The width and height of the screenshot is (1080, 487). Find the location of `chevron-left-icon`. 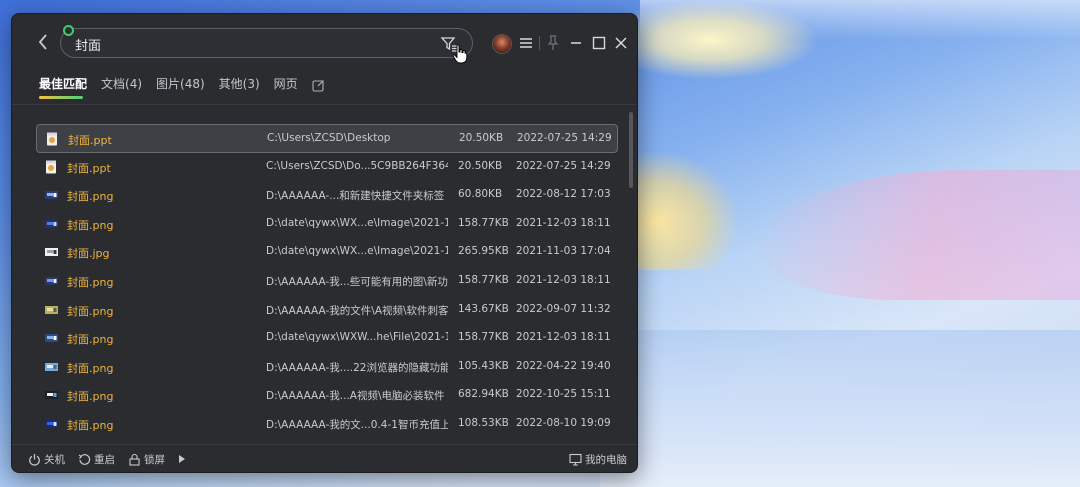

chevron-left-icon is located at coordinates (42, 42).